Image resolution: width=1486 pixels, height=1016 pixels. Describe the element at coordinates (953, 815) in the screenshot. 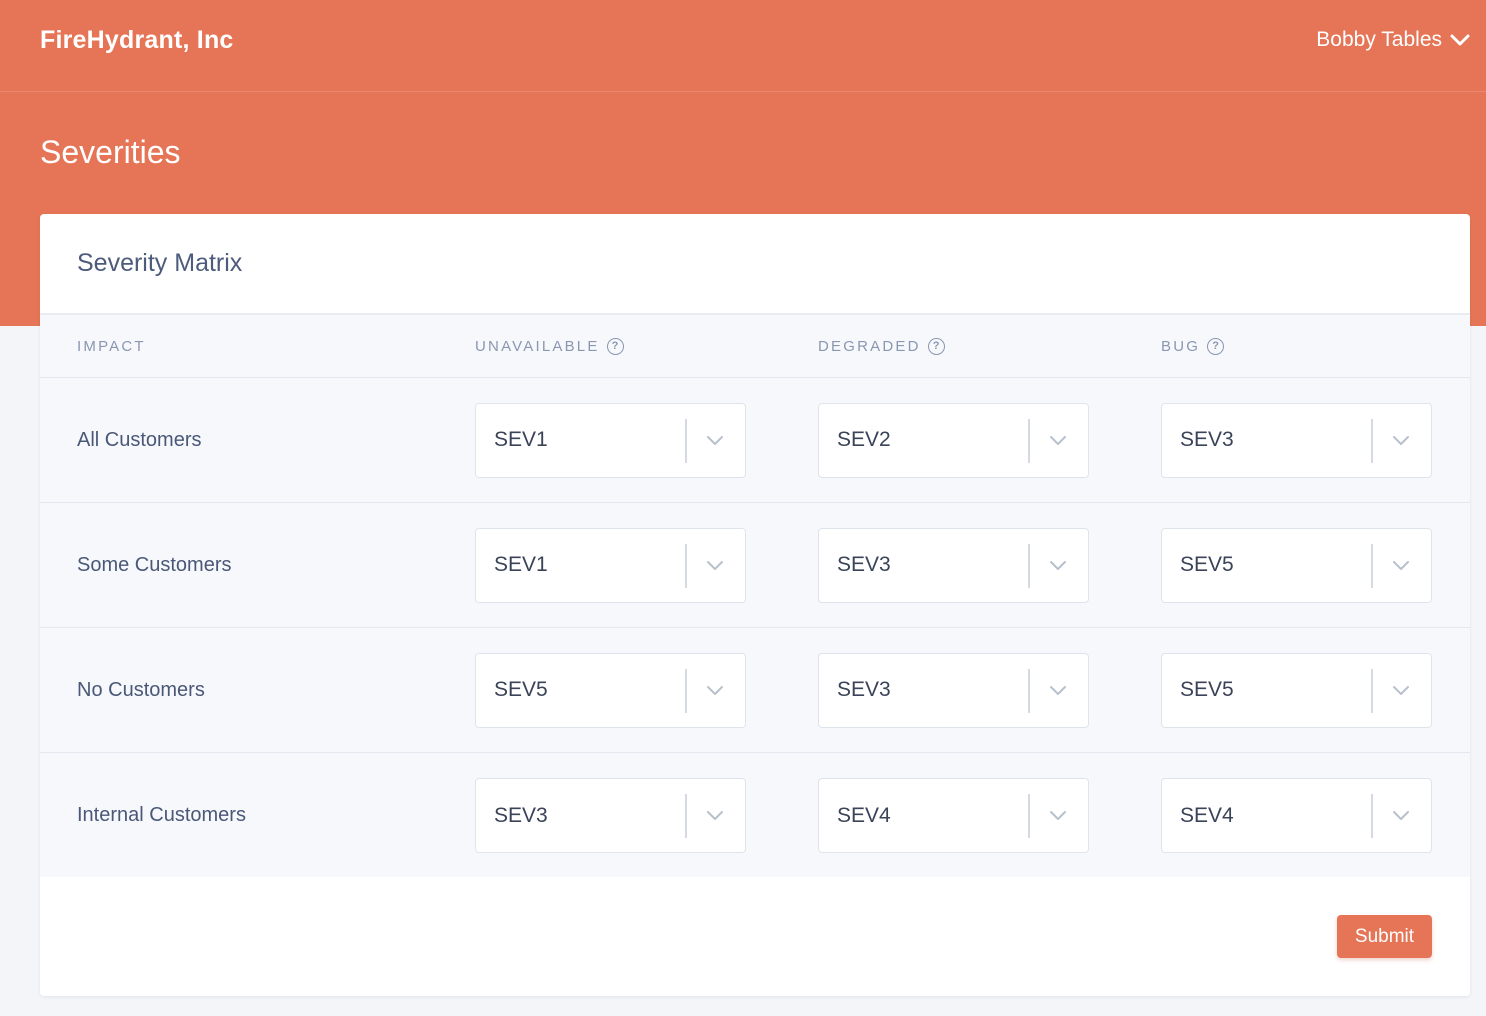

I see `severity-select-degraded: SEV4` at that location.